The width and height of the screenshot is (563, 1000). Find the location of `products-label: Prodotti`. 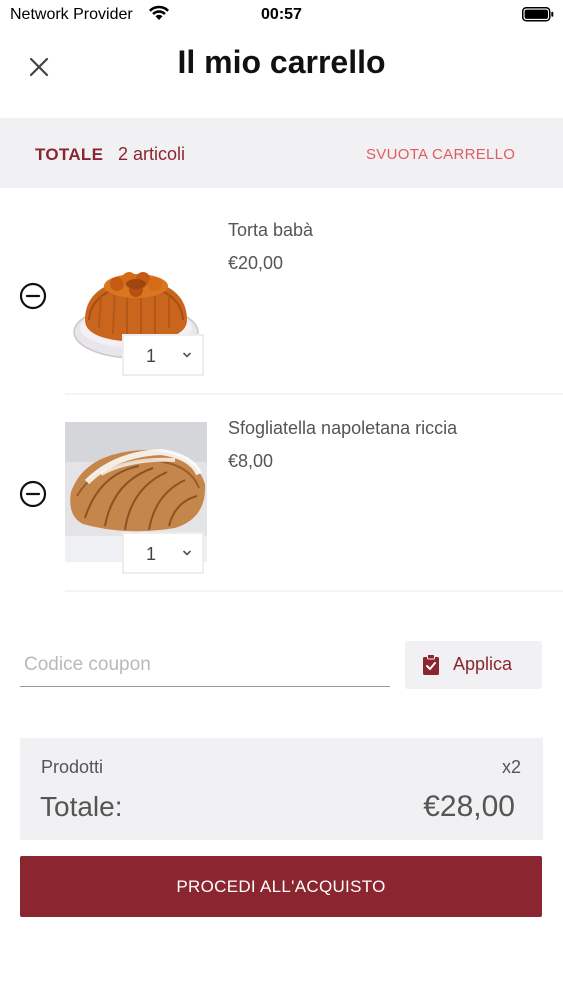

products-label: Prodotti is located at coordinates (72, 767).